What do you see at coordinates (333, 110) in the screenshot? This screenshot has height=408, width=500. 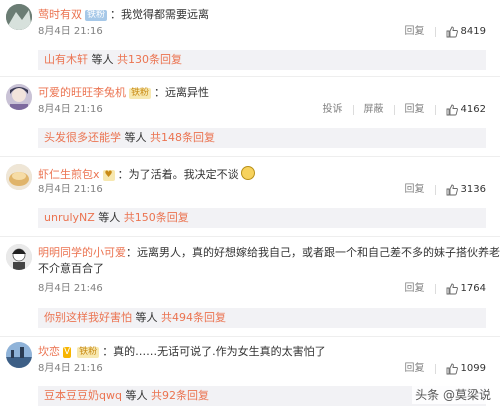 I see `report-button: 投诉` at bounding box center [333, 110].